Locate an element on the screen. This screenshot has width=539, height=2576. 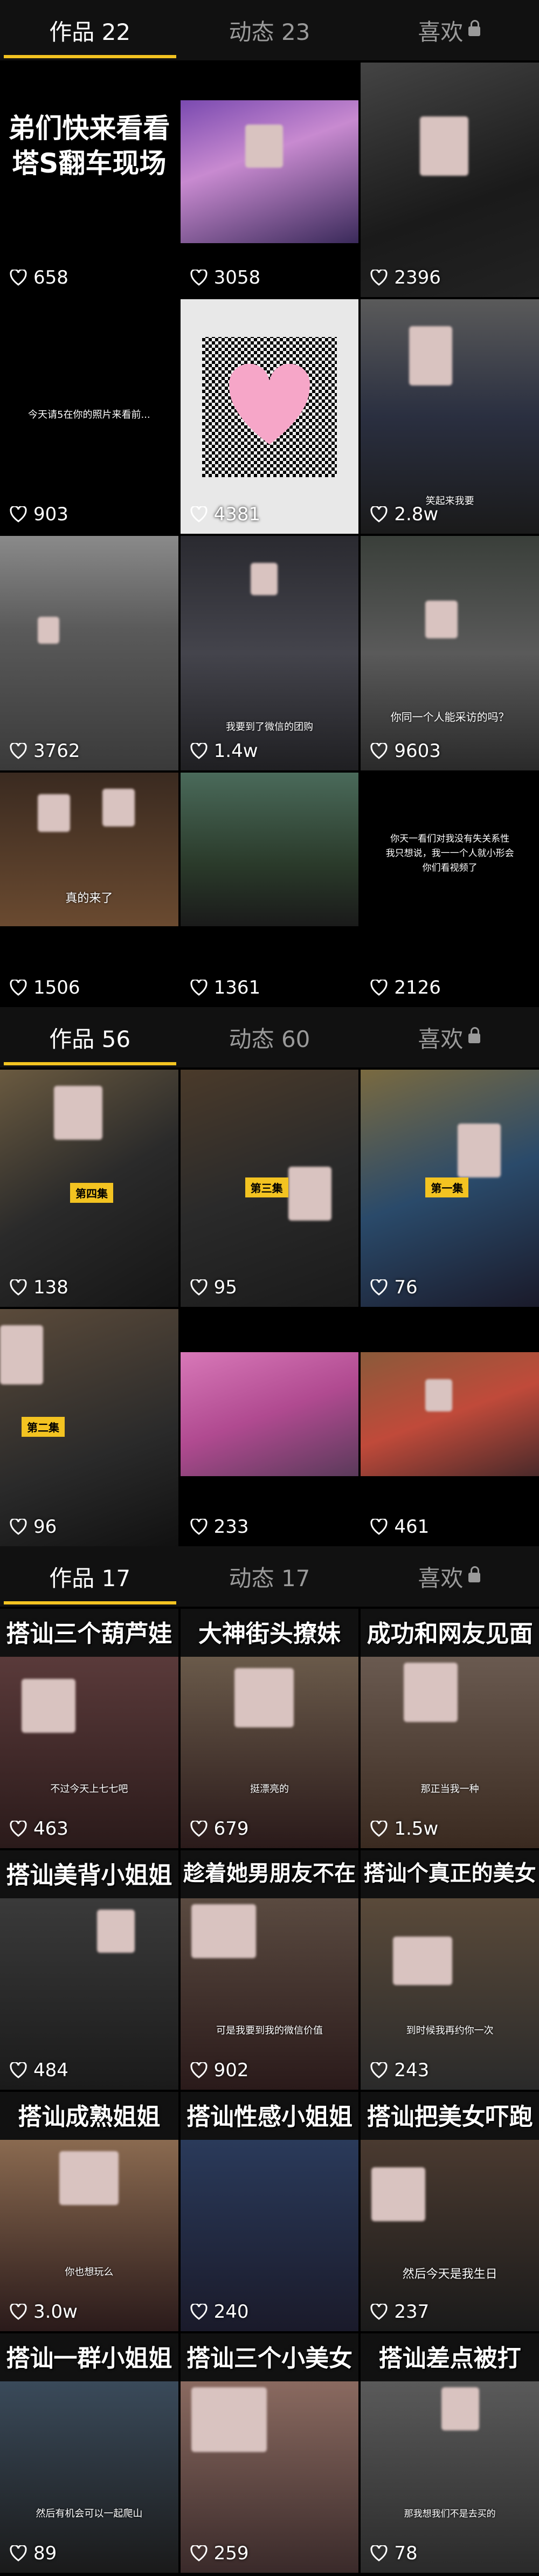
video-thumbnail: 真的来了 1506 is located at coordinates (89, 890).